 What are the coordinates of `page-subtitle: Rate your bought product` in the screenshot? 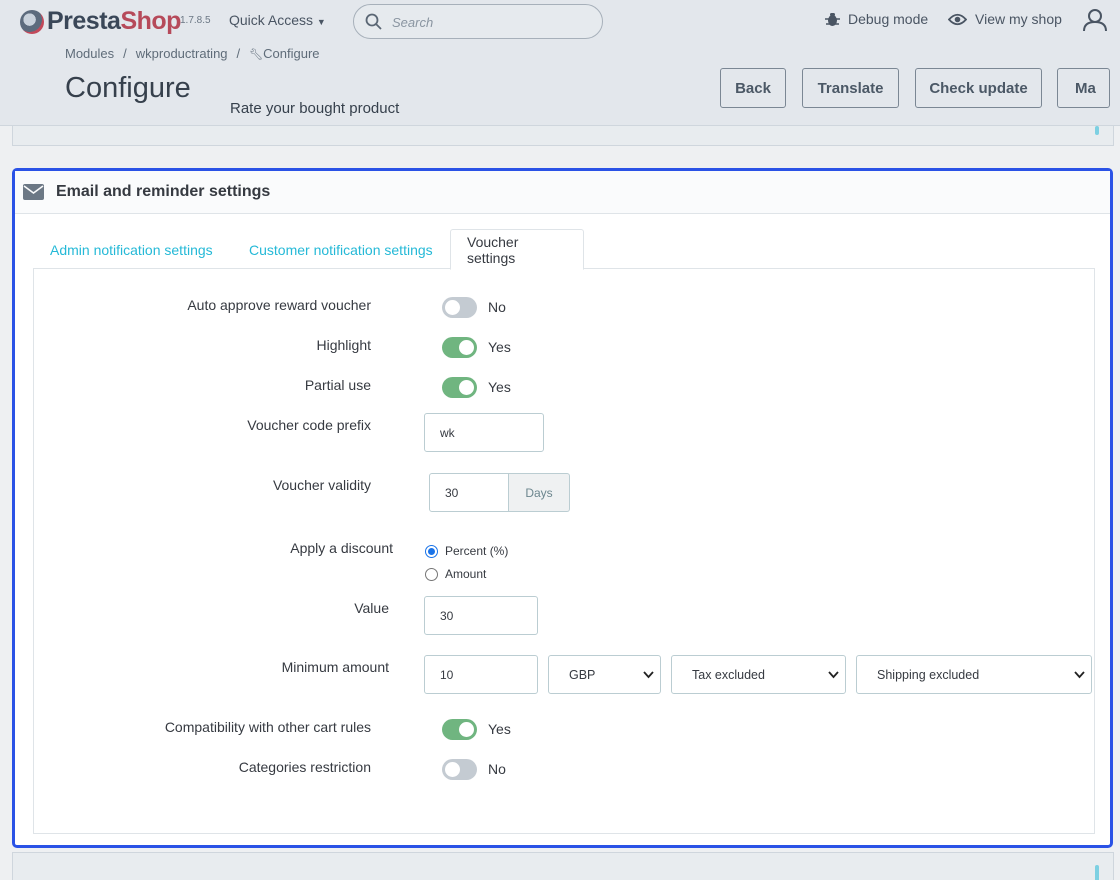 It's located at (315, 108).